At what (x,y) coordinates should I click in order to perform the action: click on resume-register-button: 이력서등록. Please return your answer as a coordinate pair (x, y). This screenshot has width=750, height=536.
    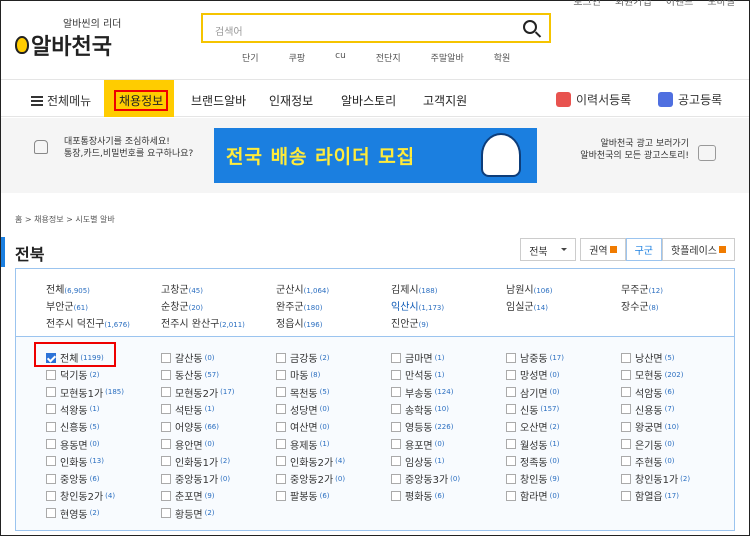
    Looking at the image, I should click on (593, 99).